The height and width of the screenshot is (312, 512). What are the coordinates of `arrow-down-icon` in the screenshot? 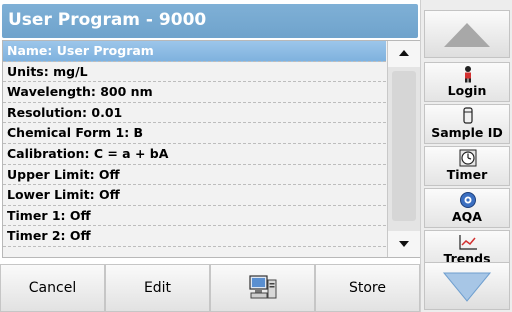 It's located at (404, 244).